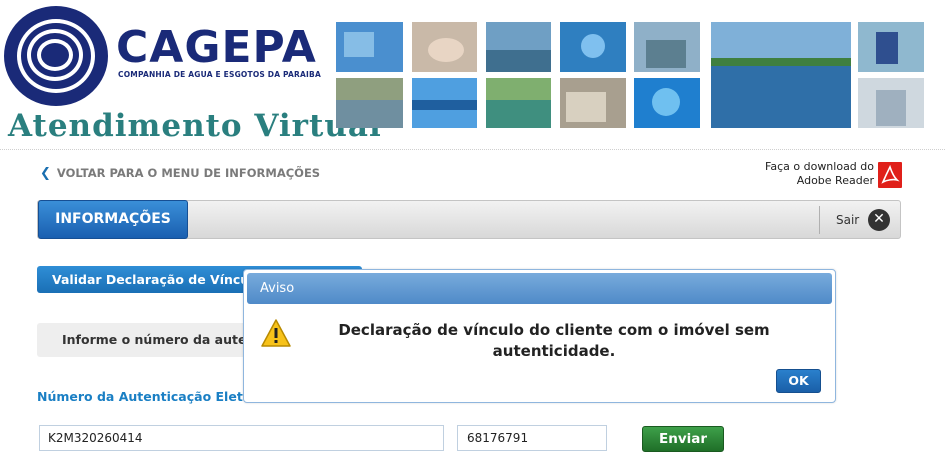  Describe the element at coordinates (835, 180) in the screenshot. I see `download-line-2: Adobe Reader` at that location.